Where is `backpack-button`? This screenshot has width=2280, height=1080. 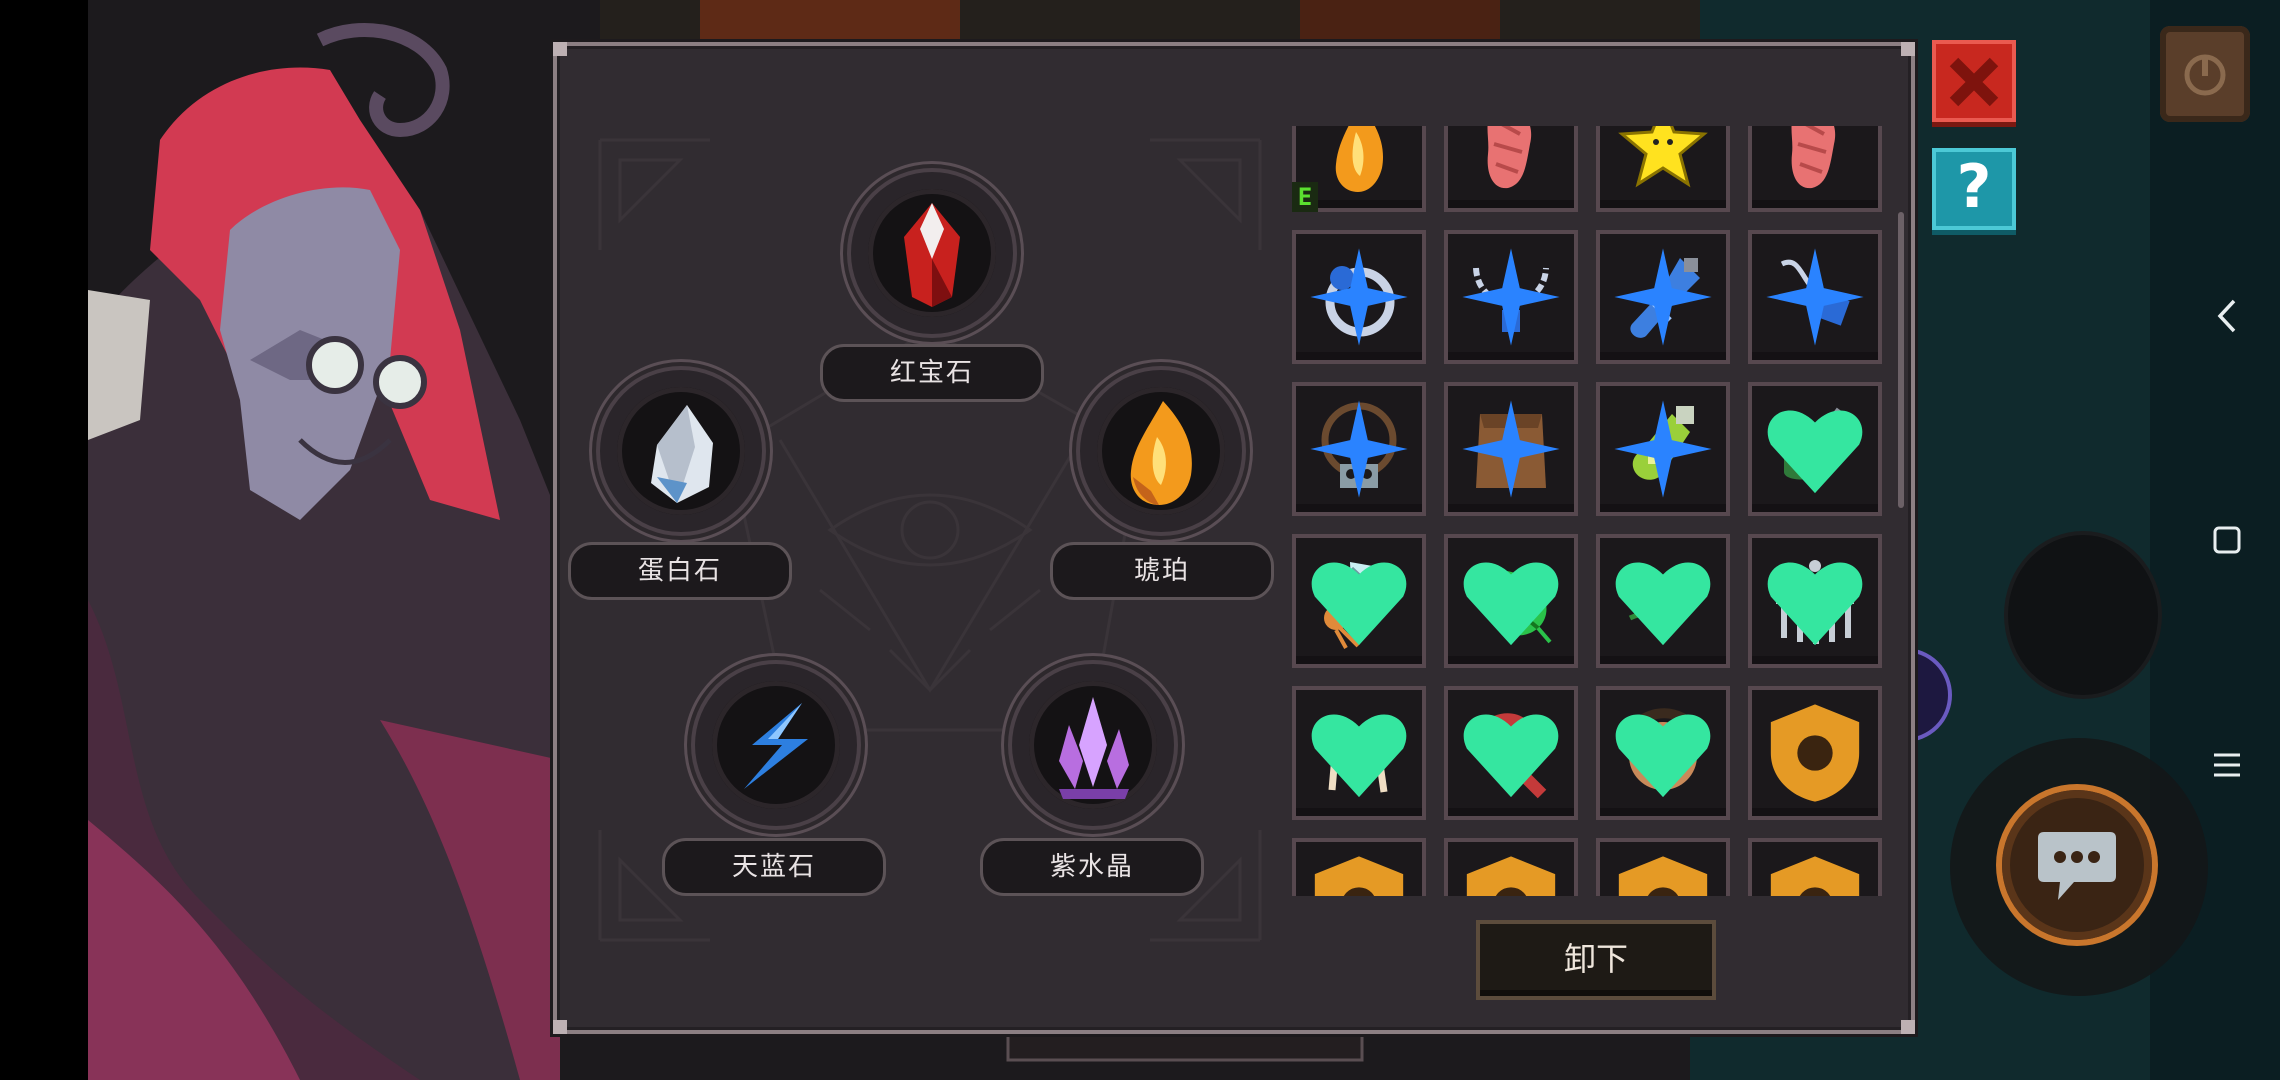 backpack-button is located at coordinates (2205, 74).